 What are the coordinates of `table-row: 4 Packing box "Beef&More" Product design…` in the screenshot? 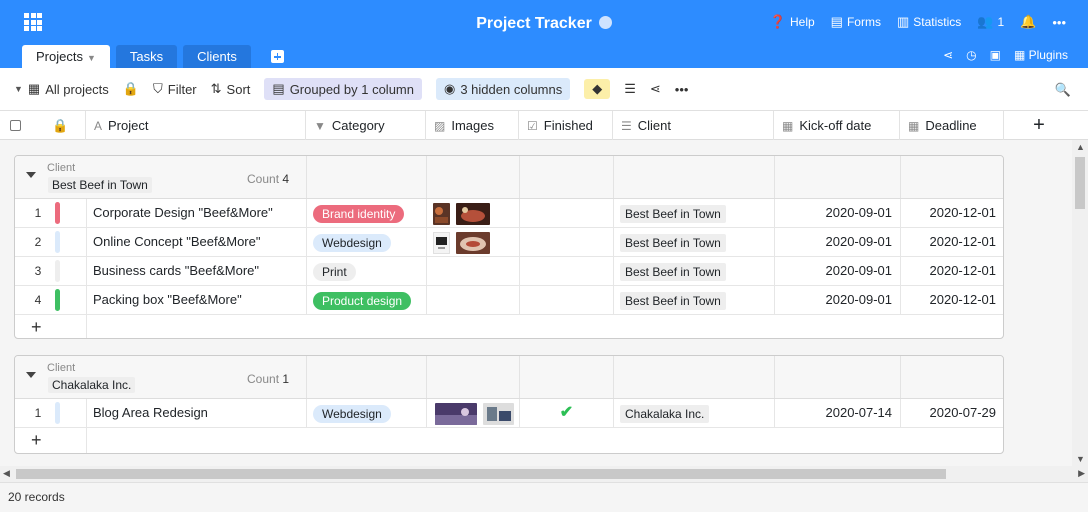 It's located at (509, 300).